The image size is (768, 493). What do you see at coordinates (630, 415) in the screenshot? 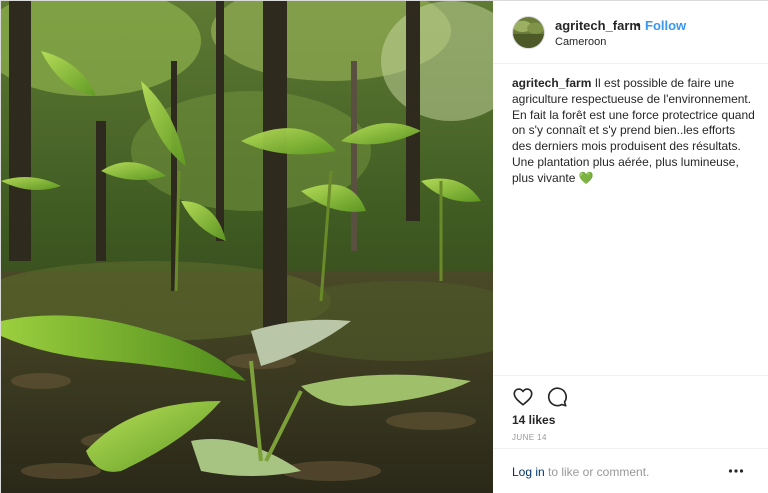
I see `post-actions: 14 likes JUNE 14` at bounding box center [630, 415].